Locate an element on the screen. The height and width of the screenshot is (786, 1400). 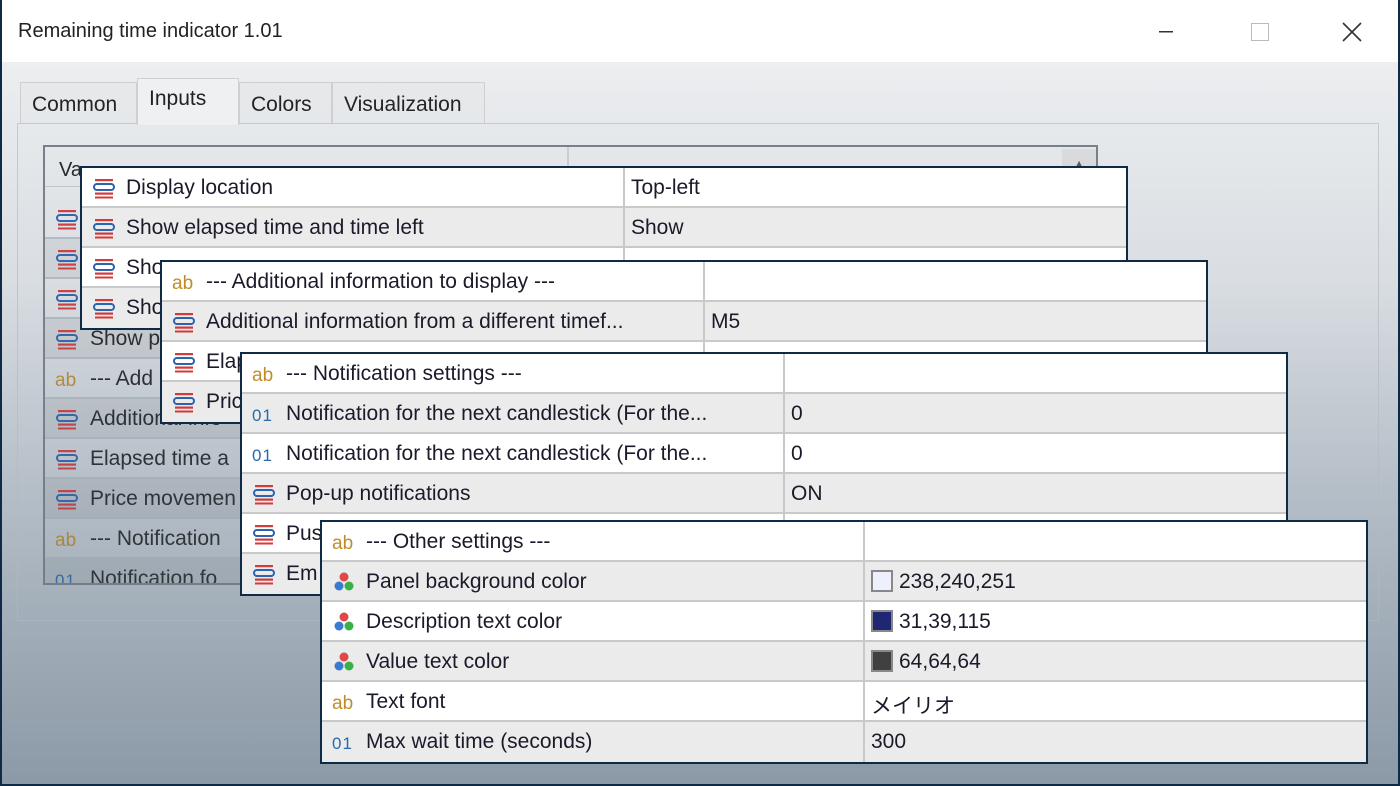
parameter-row: Display location Top-left is located at coordinates (604, 188).